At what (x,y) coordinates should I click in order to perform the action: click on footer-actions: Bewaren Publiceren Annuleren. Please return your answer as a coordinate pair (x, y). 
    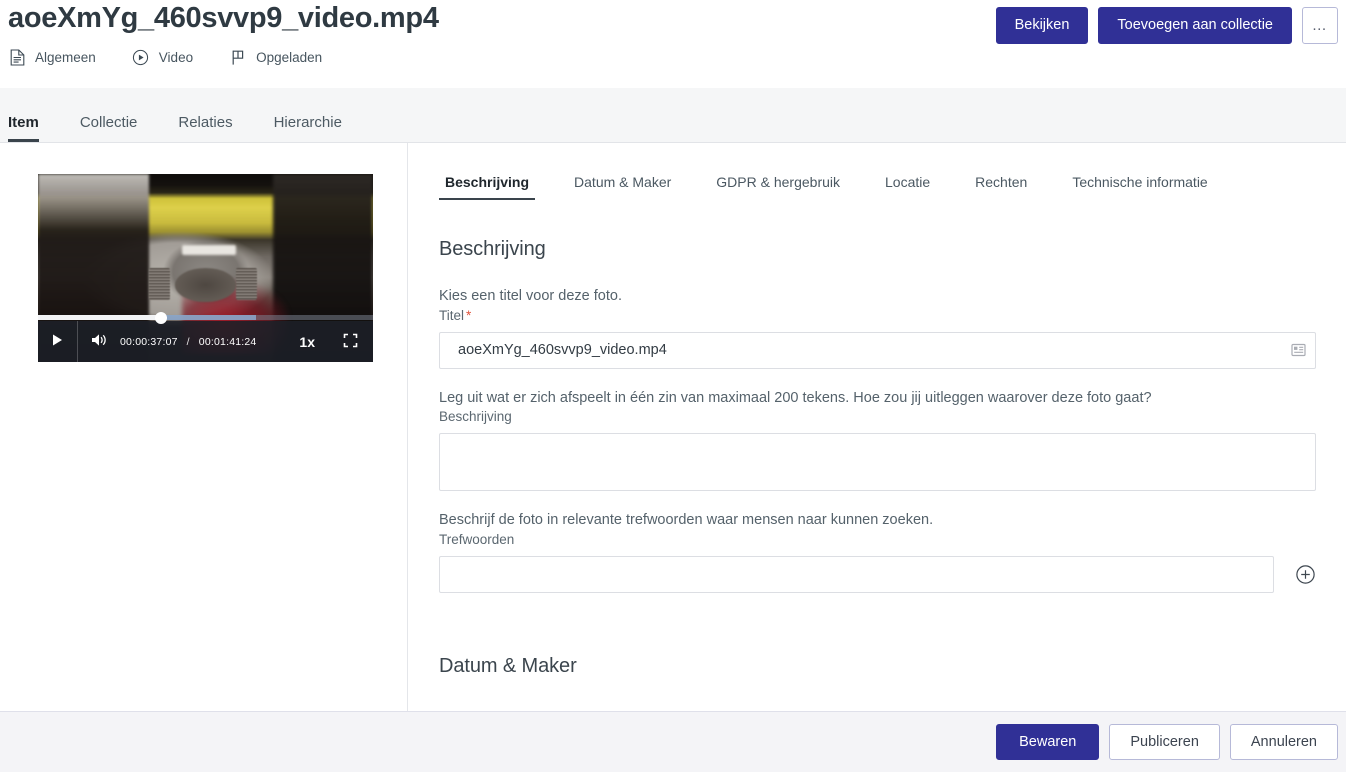
    Looking at the image, I should click on (673, 742).